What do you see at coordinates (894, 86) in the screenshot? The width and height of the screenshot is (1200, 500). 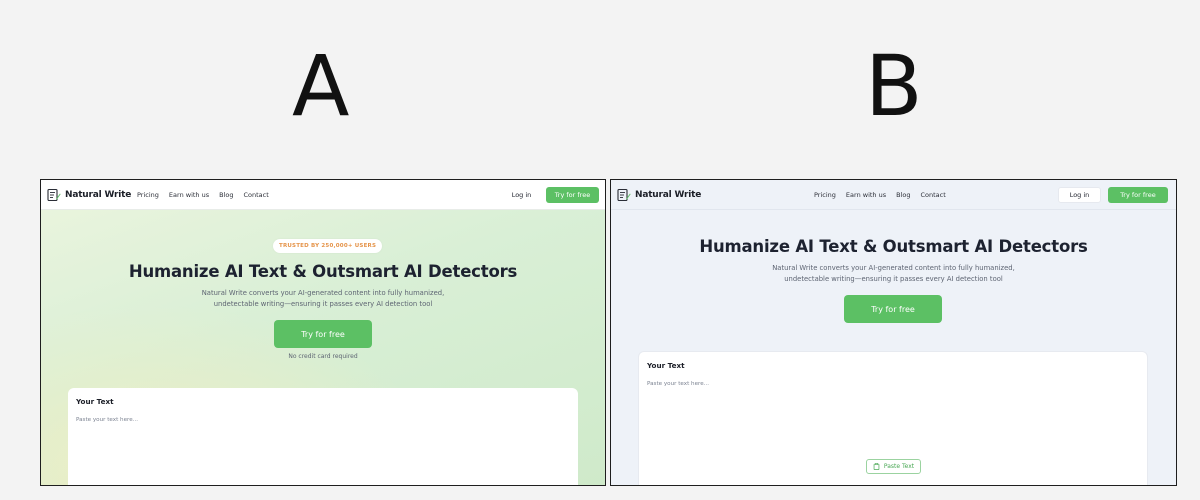 I see `variant-label-b: B` at bounding box center [894, 86].